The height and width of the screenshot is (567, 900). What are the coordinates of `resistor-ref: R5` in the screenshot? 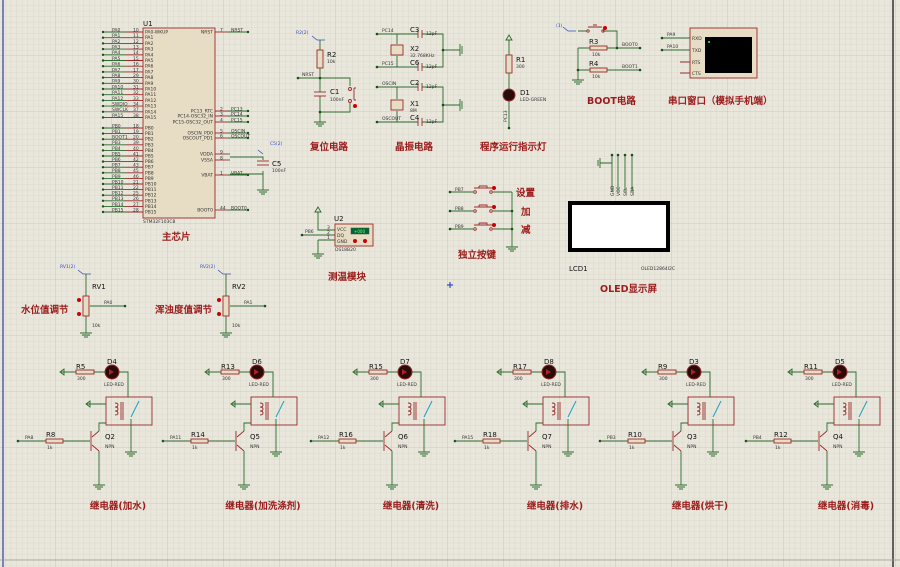 It's located at (80, 367).